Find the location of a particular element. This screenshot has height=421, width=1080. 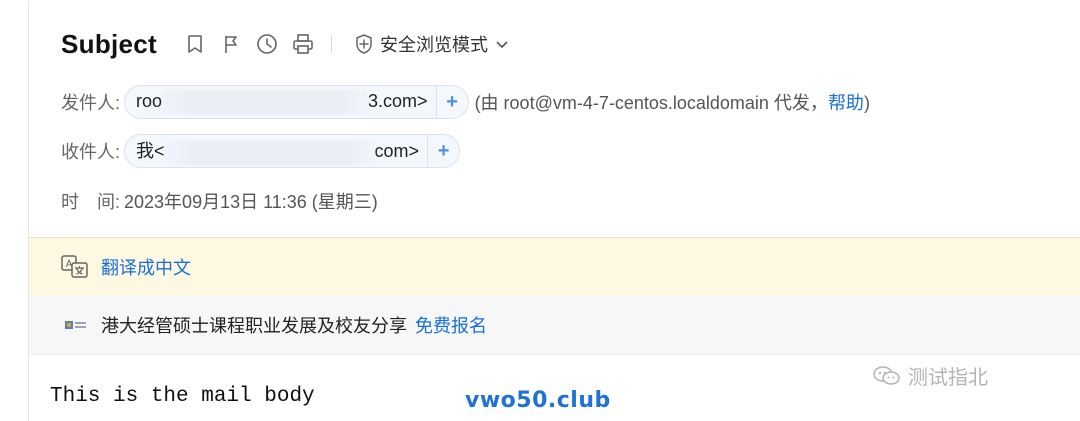

wechat-watermark: 测试指北 is located at coordinates (930, 375).